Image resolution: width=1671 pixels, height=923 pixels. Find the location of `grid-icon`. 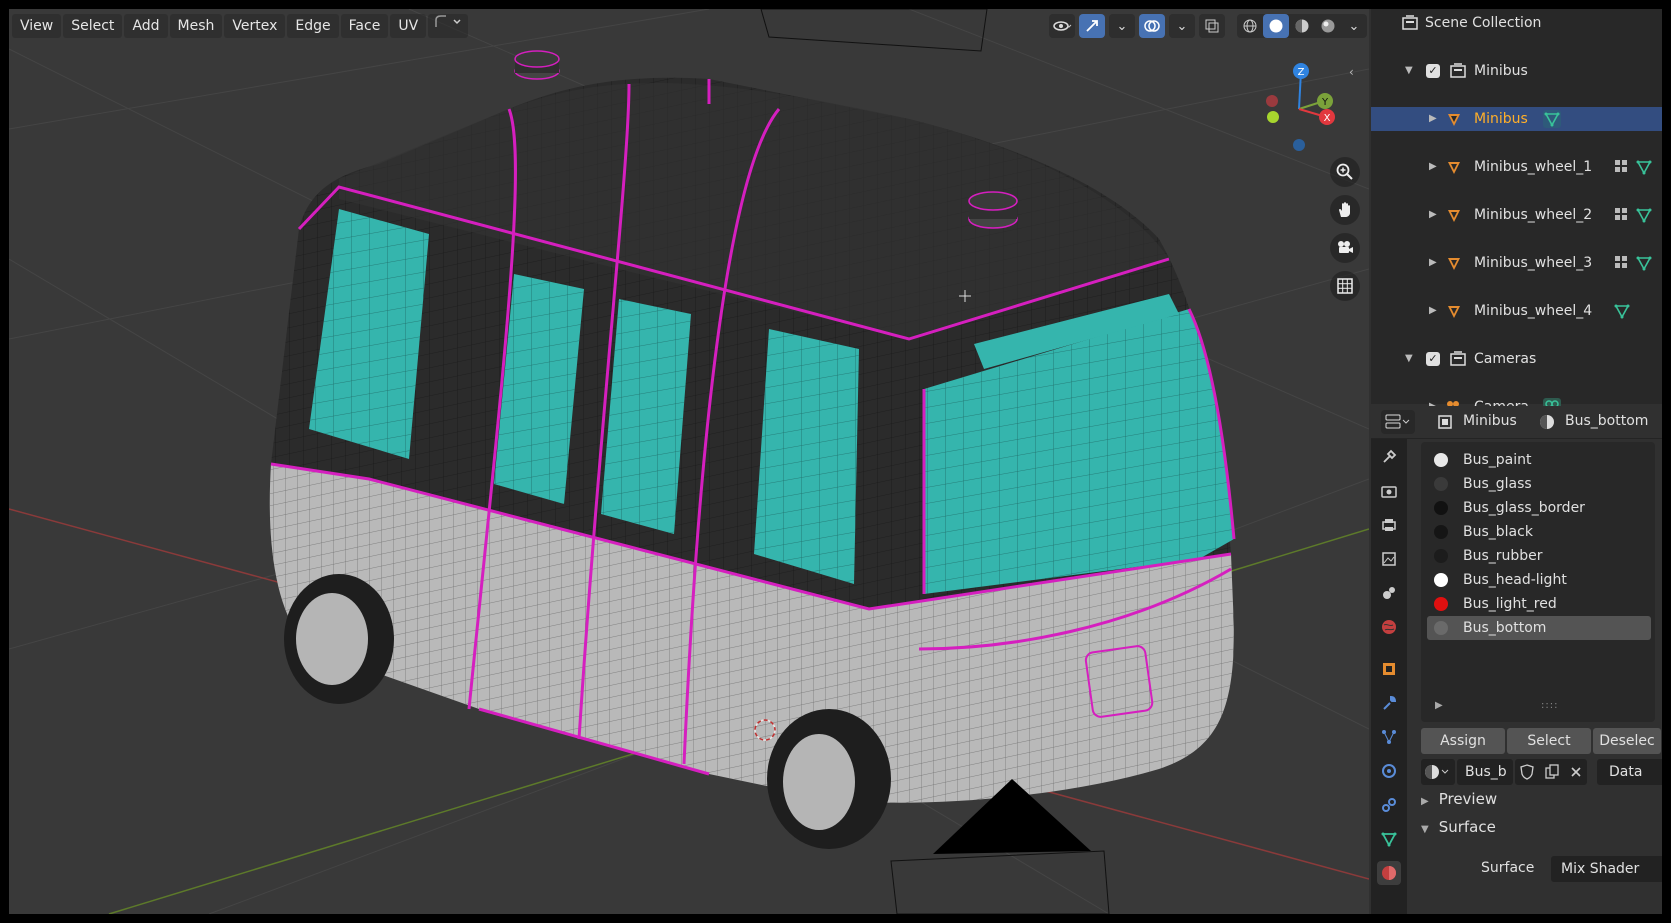

grid-icon is located at coordinates (1345, 286).